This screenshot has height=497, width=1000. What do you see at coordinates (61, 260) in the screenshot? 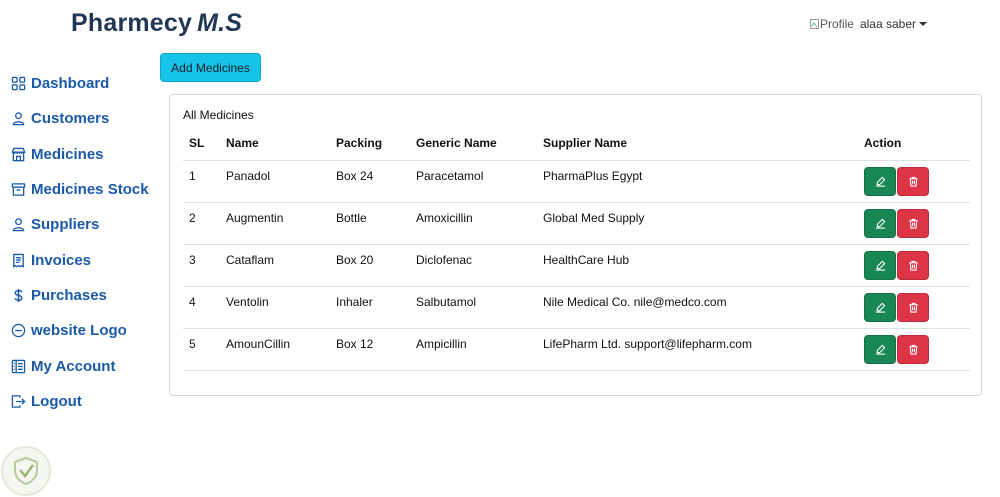
I see `sidebar-item-label: Invoices` at bounding box center [61, 260].